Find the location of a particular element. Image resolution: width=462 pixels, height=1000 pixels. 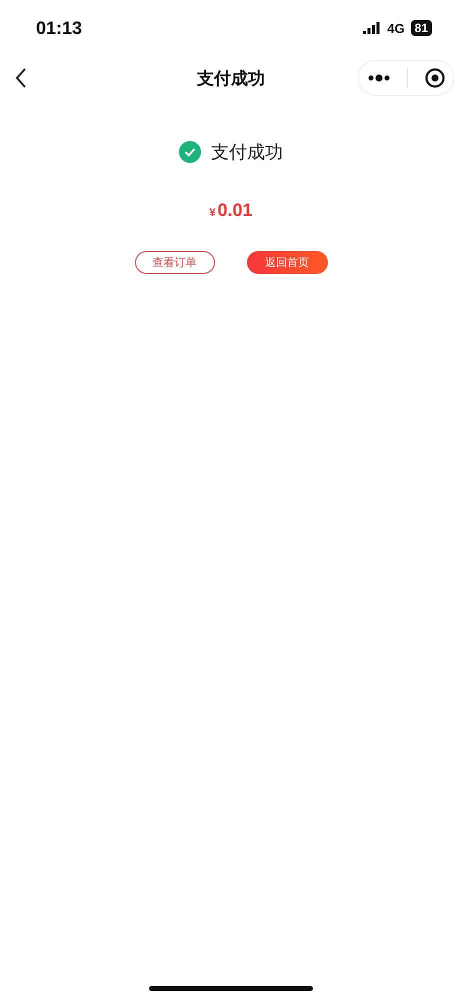

page-title: 支付成功 is located at coordinates (231, 79).